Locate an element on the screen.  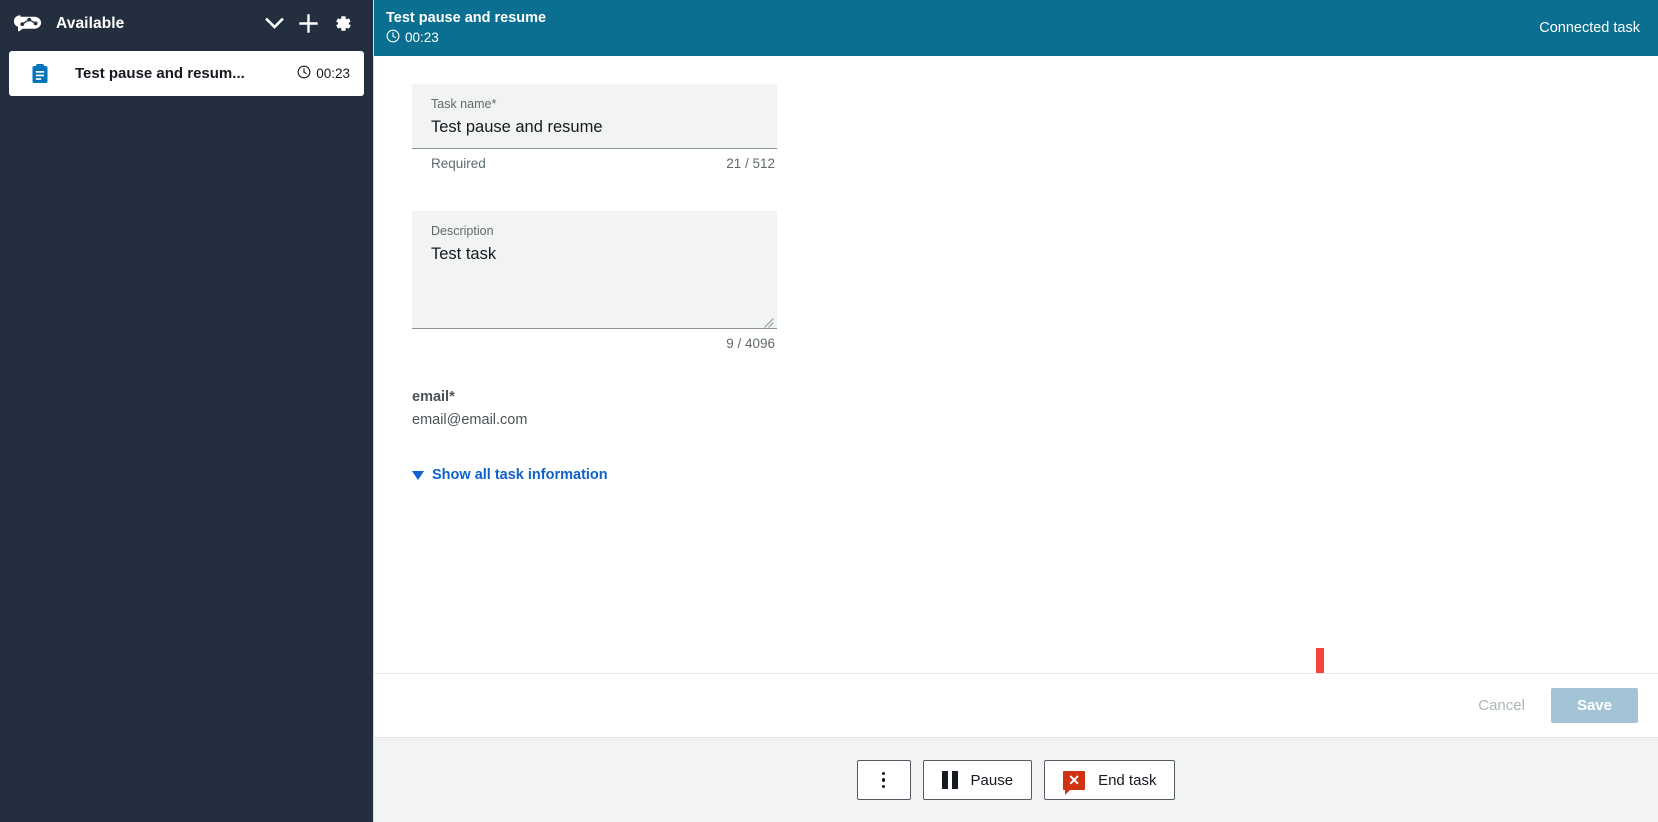
show-all-task-information-label: Show all task information is located at coordinates (520, 475).